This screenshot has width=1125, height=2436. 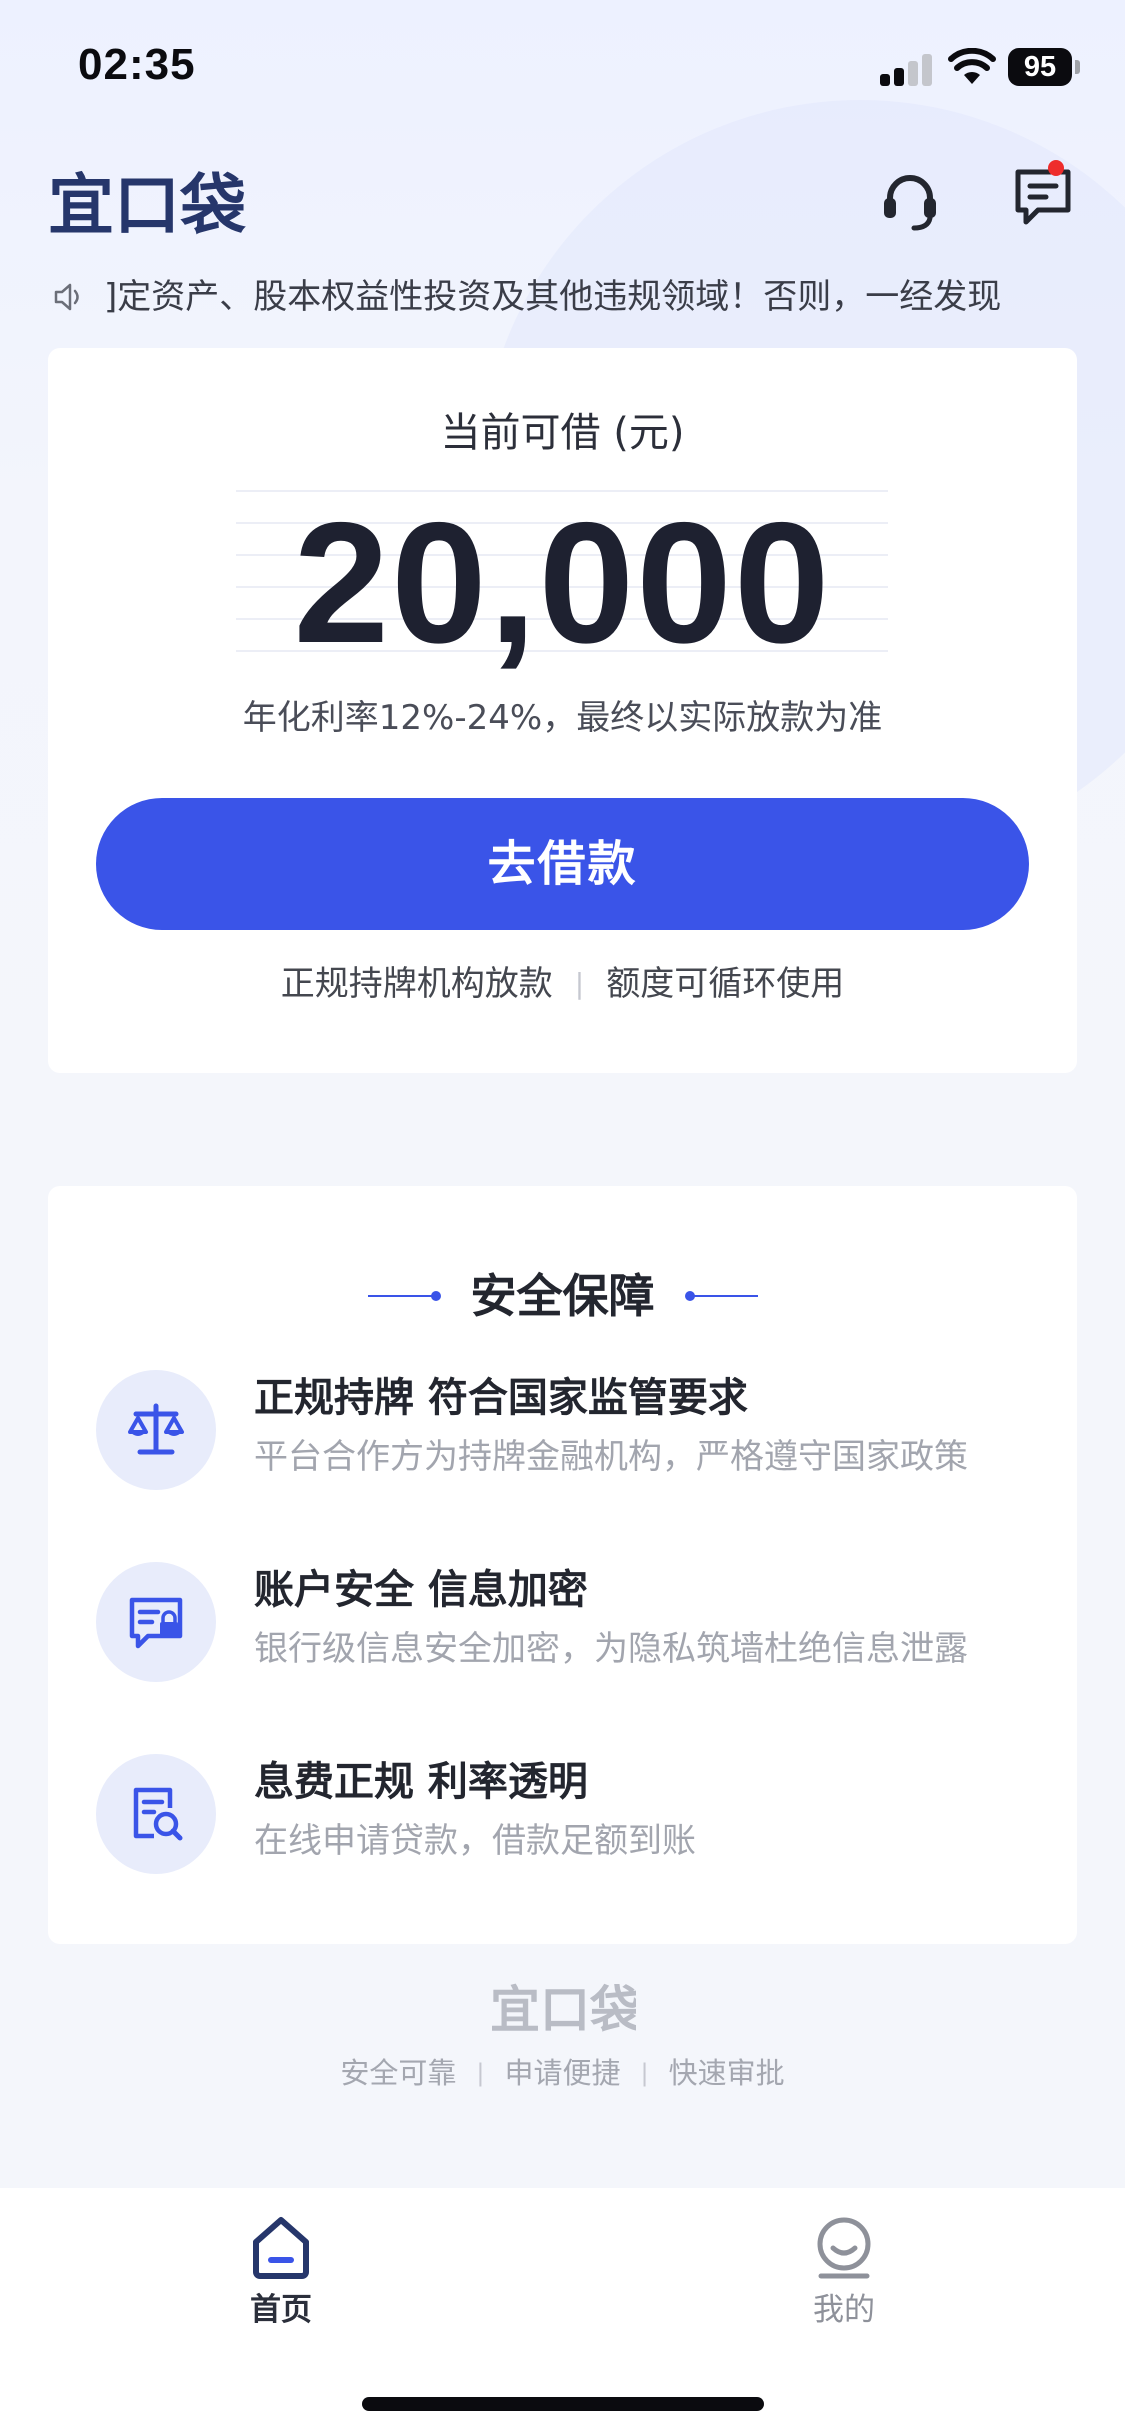 I want to click on security-item-title: 息费正规 利率透明, so click(x=421, y=1782).